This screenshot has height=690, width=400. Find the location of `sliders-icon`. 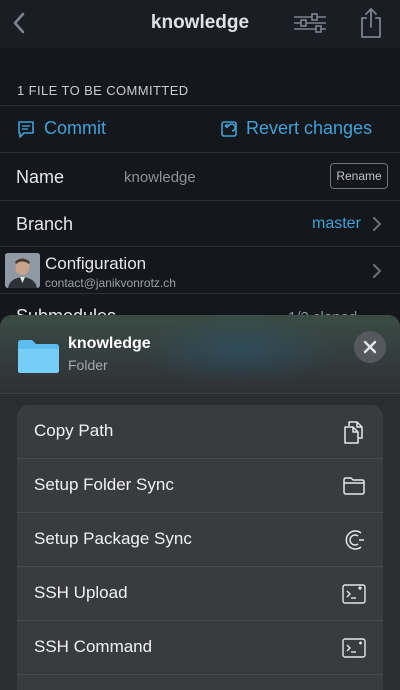

sliders-icon is located at coordinates (310, 23).